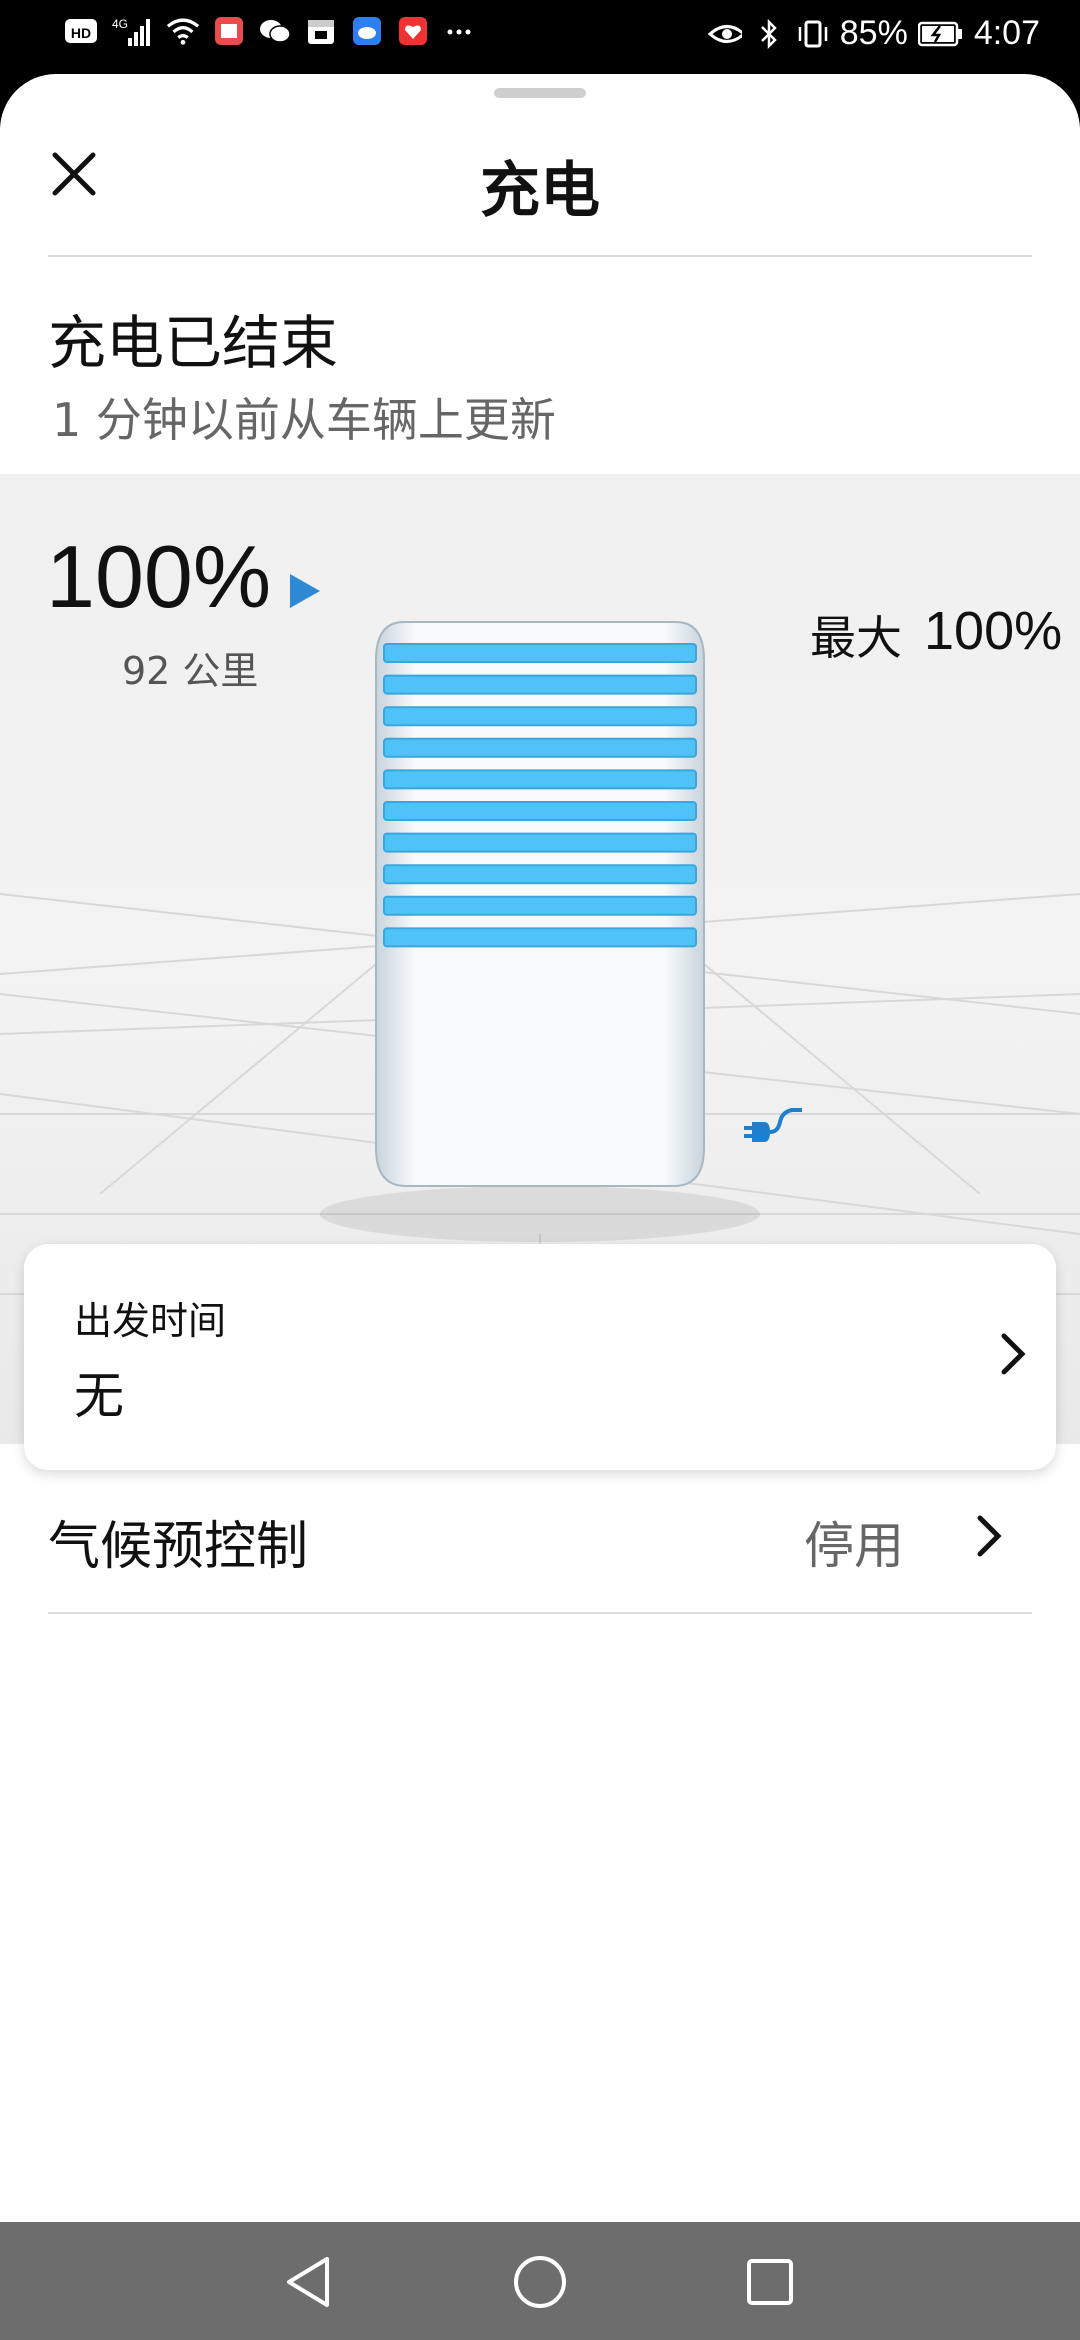 This screenshot has height=2340, width=1080. What do you see at coordinates (540, 1613) in the screenshot?
I see `climate-divider` at bounding box center [540, 1613].